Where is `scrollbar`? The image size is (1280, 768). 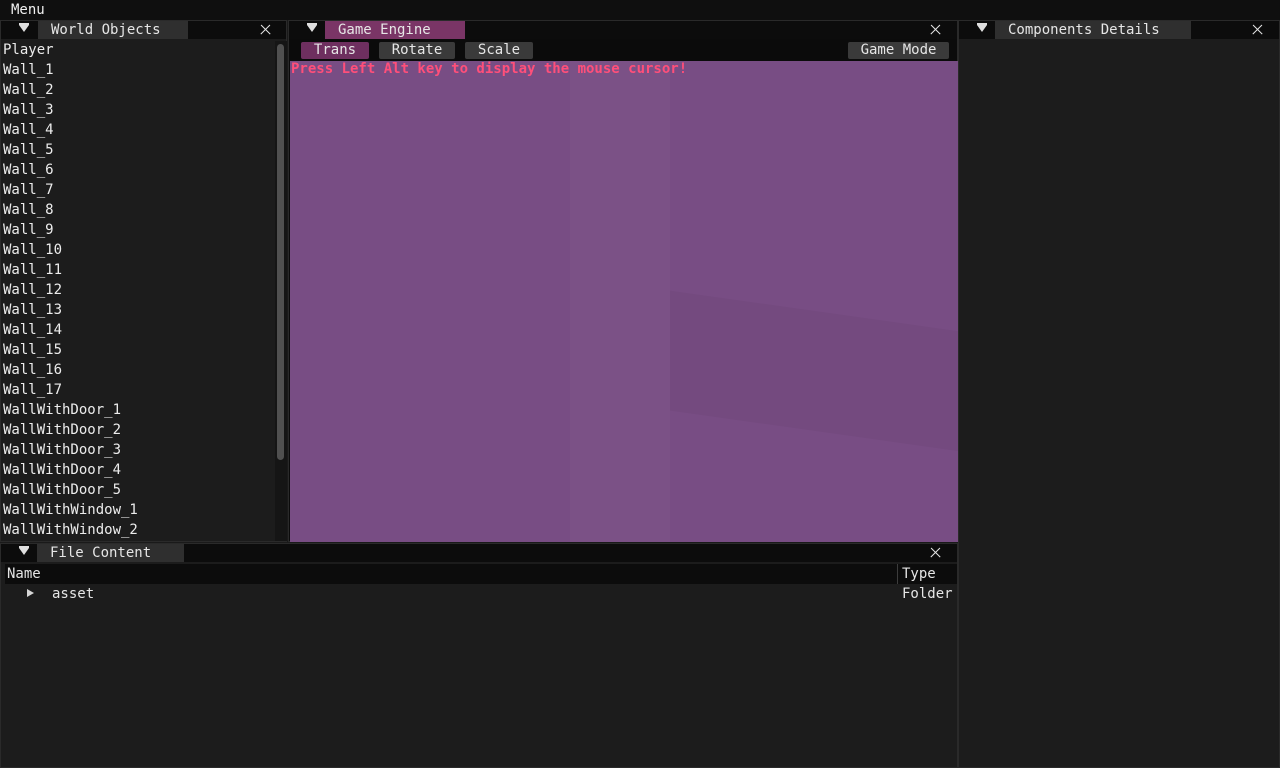
scrollbar is located at coordinates (281, 291).